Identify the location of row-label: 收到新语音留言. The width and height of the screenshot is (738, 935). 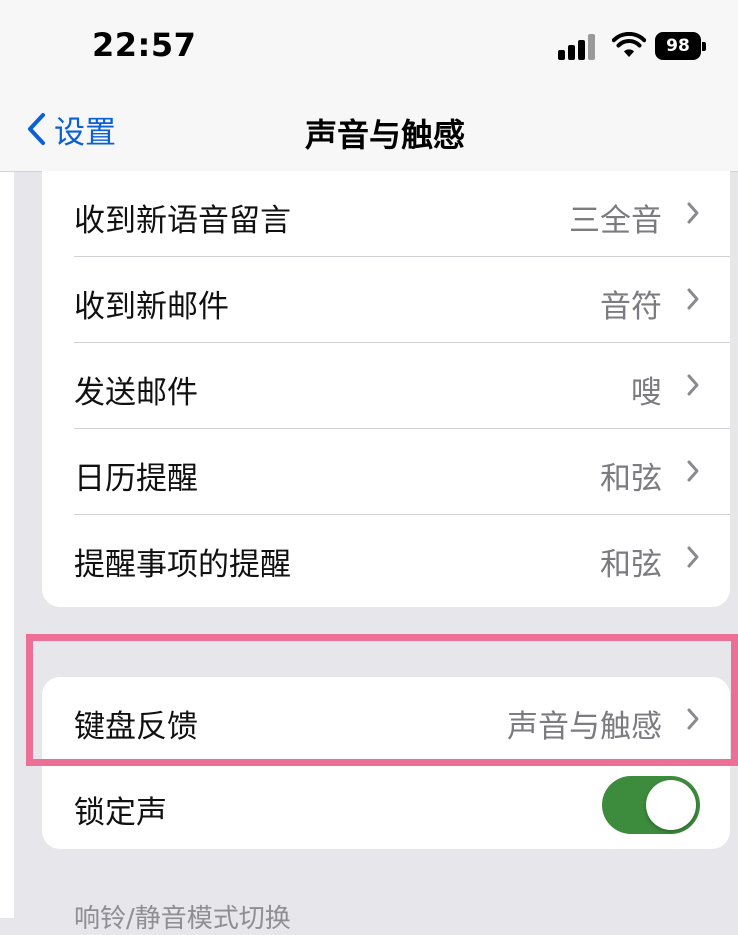
(182, 221).